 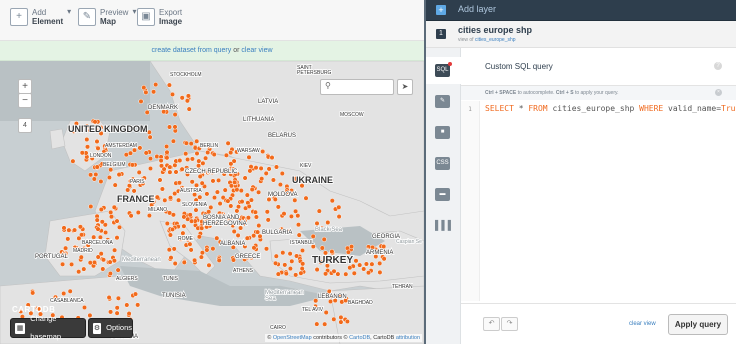 What do you see at coordinates (405, 87) in the screenshot?
I see `share-button: ➤` at bounding box center [405, 87].